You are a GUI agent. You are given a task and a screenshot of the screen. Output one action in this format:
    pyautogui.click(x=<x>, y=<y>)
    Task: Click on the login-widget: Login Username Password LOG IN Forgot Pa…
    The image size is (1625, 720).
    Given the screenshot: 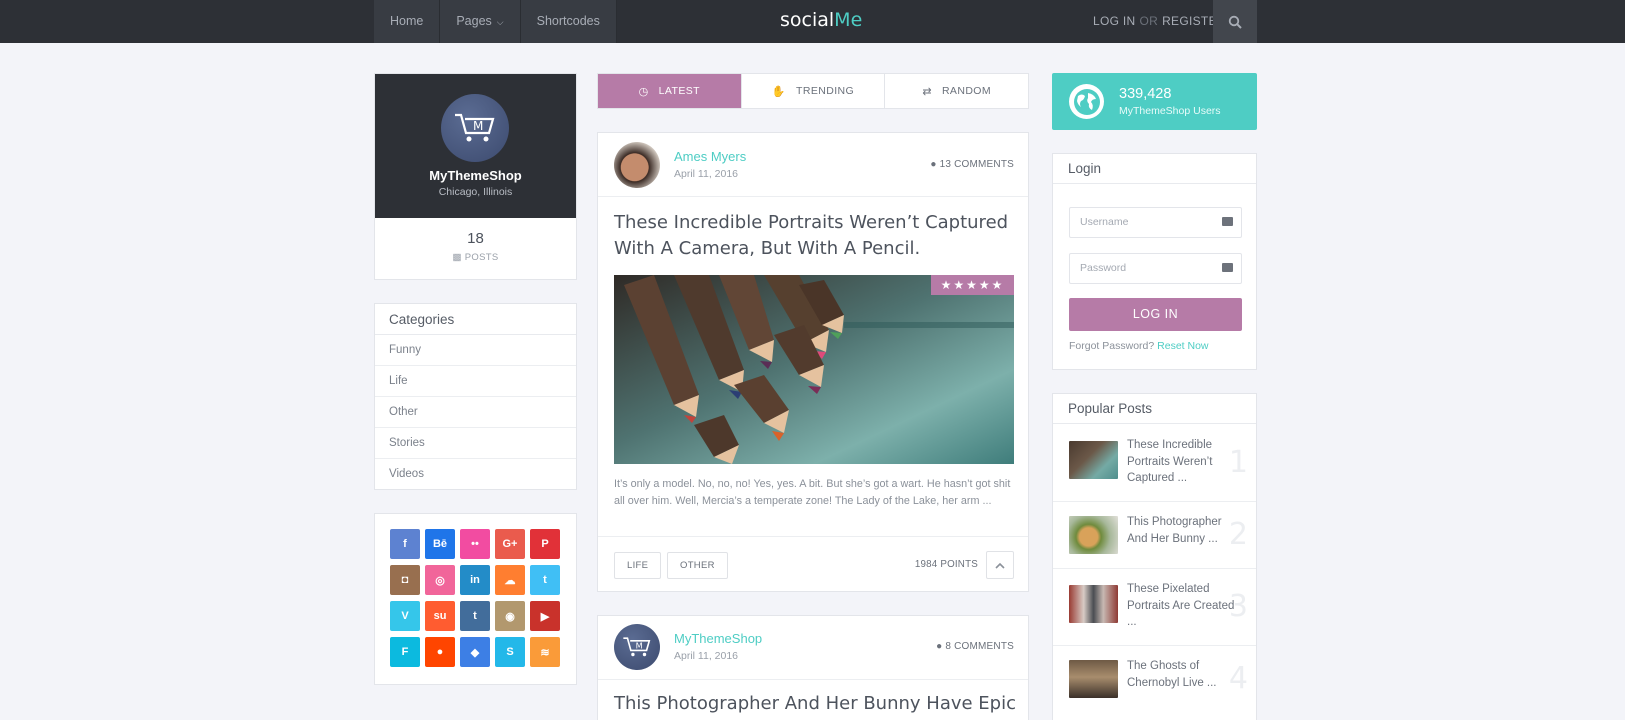 What is the action you would take?
    pyautogui.click(x=1154, y=261)
    